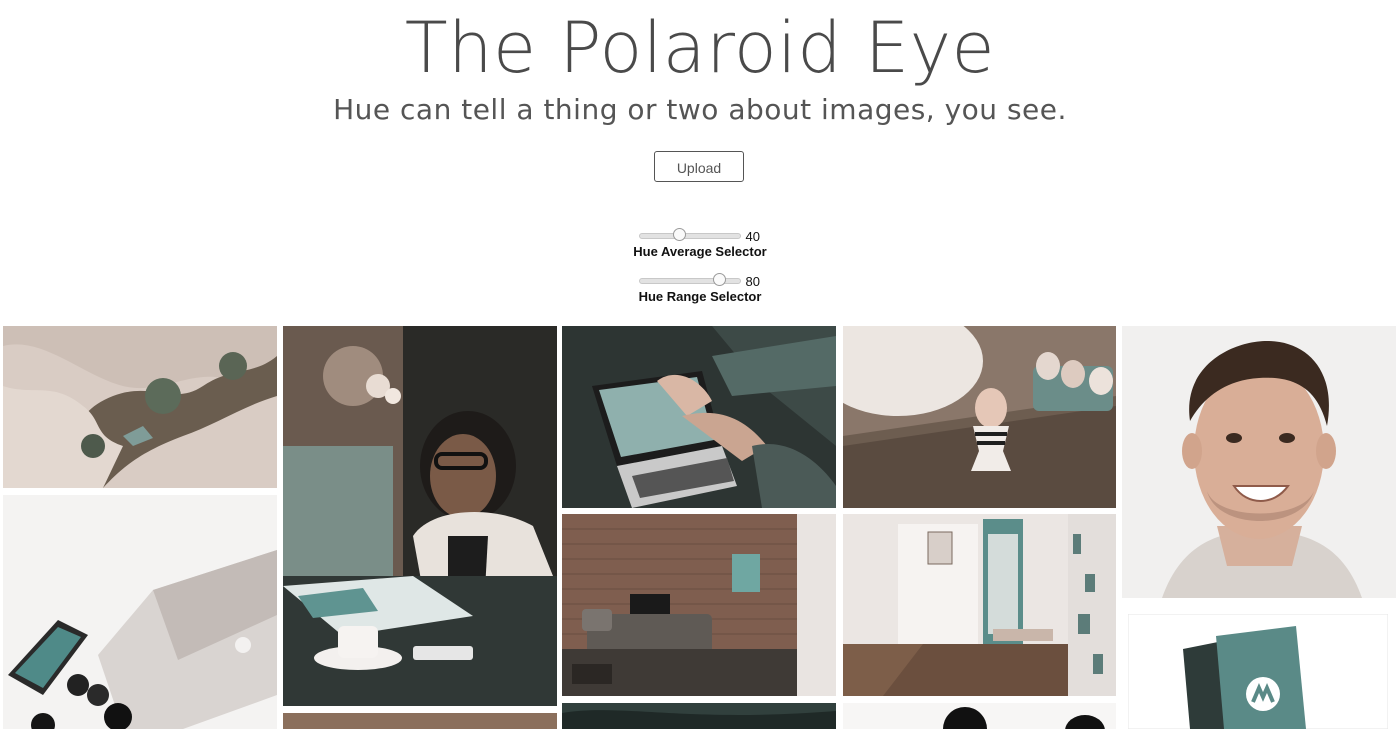 This screenshot has width=1400, height=729. Describe the element at coordinates (719, 279) in the screenshot. I see `hue-range-slider-thumb` at that location.